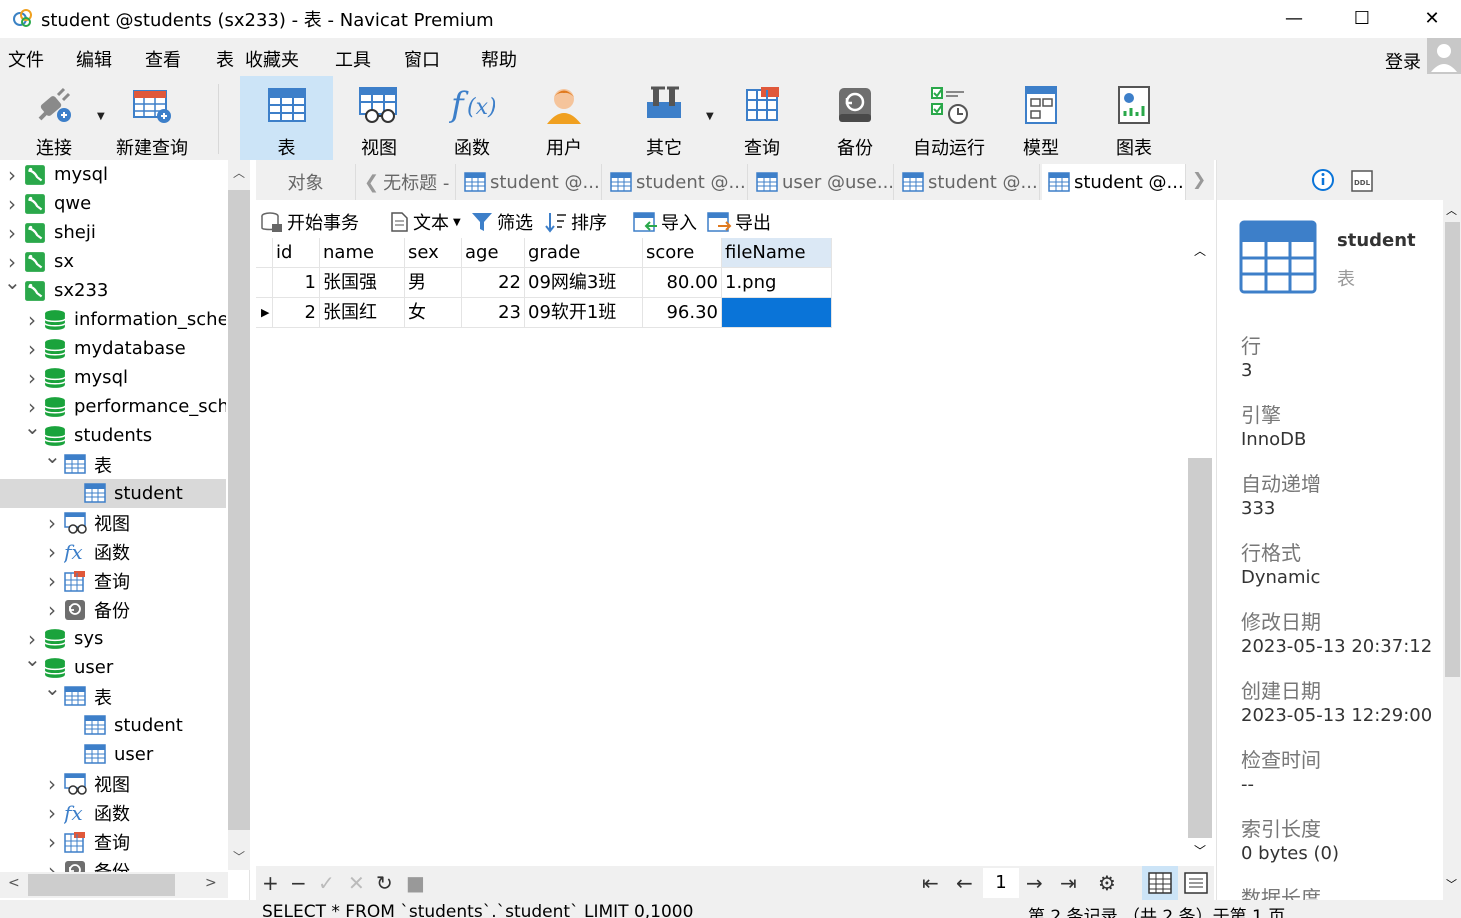 This screenshot has width=1461, height=918. Describe the element at coordinates (113, 203) in the screenshot. I see `tree-item-qwe: › qwe` at that location.